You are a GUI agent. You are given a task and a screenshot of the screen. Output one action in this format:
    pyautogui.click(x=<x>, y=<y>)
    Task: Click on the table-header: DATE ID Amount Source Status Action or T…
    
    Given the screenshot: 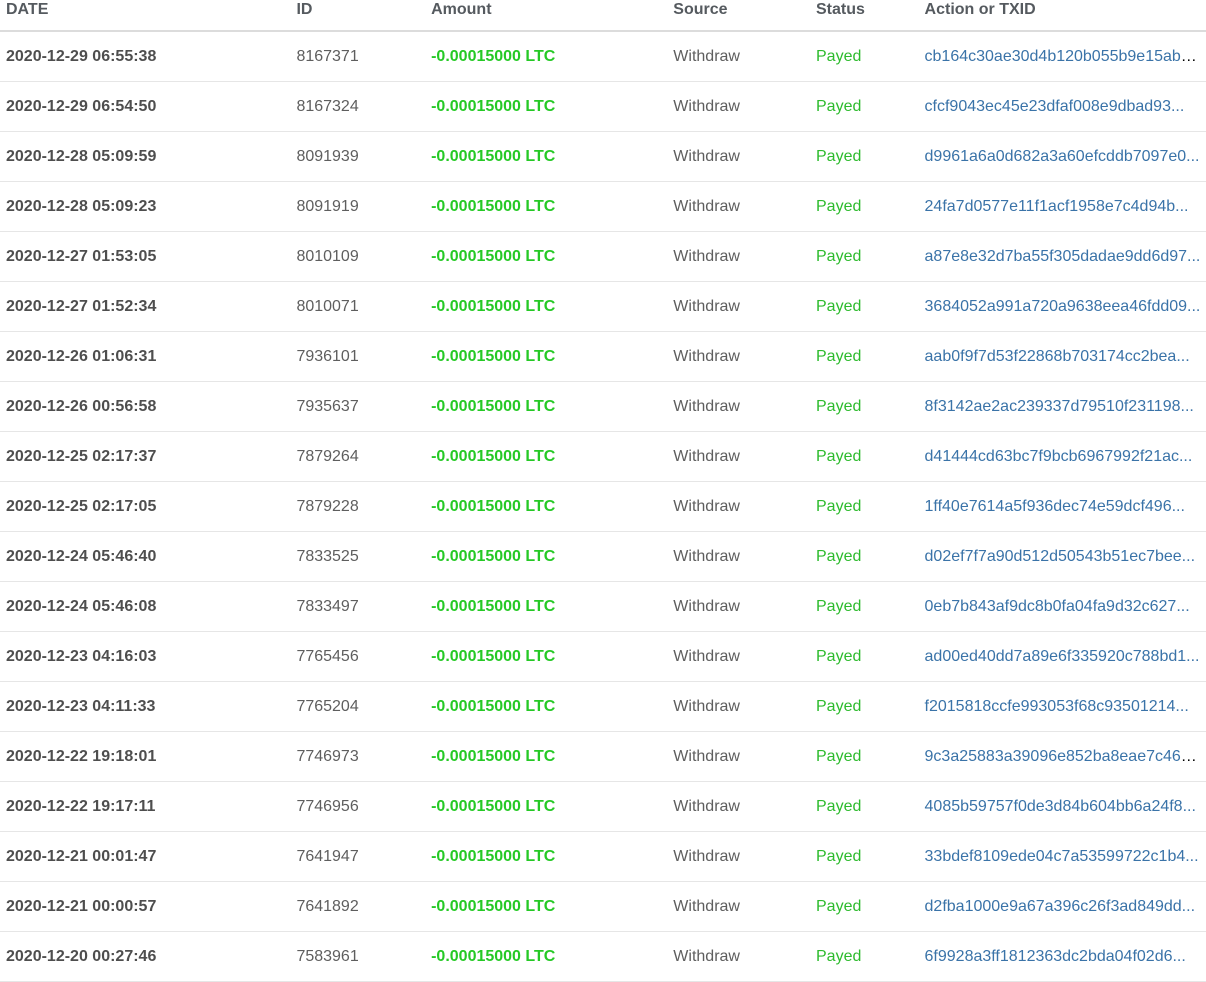 What is the action you would take?
    pyautogui.click(x=603, y=16)
    